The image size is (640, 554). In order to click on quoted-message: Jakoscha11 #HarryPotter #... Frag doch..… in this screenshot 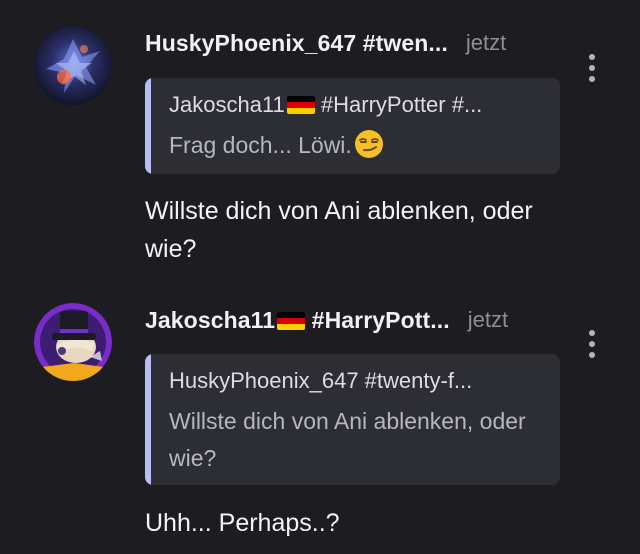, I will do `click(352, 126)`.